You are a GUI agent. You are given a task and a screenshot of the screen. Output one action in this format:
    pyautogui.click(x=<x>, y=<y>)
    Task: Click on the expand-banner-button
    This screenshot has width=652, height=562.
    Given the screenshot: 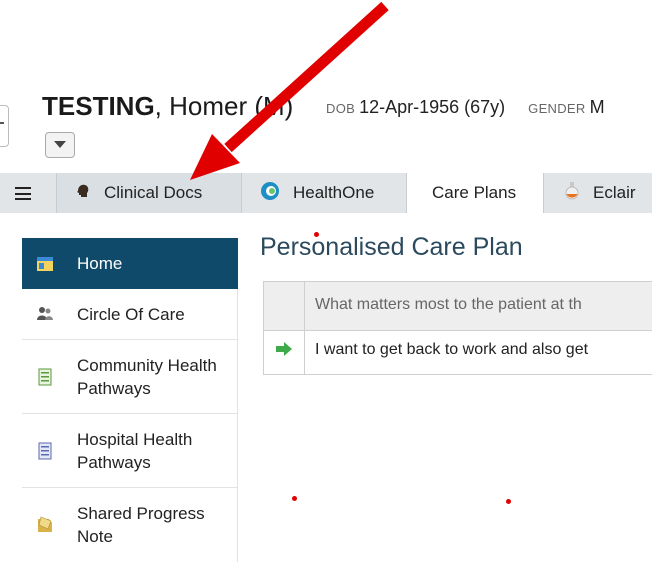 What is the action you would take?
    pyautogui.click(x=60, y=145)
    